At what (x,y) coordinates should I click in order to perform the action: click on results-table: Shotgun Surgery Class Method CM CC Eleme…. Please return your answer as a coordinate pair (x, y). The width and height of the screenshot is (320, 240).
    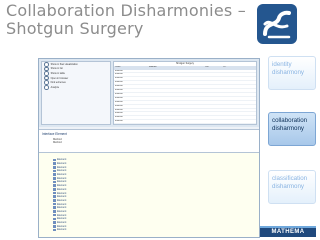
    Looking at the image, I should click on (185, 93).